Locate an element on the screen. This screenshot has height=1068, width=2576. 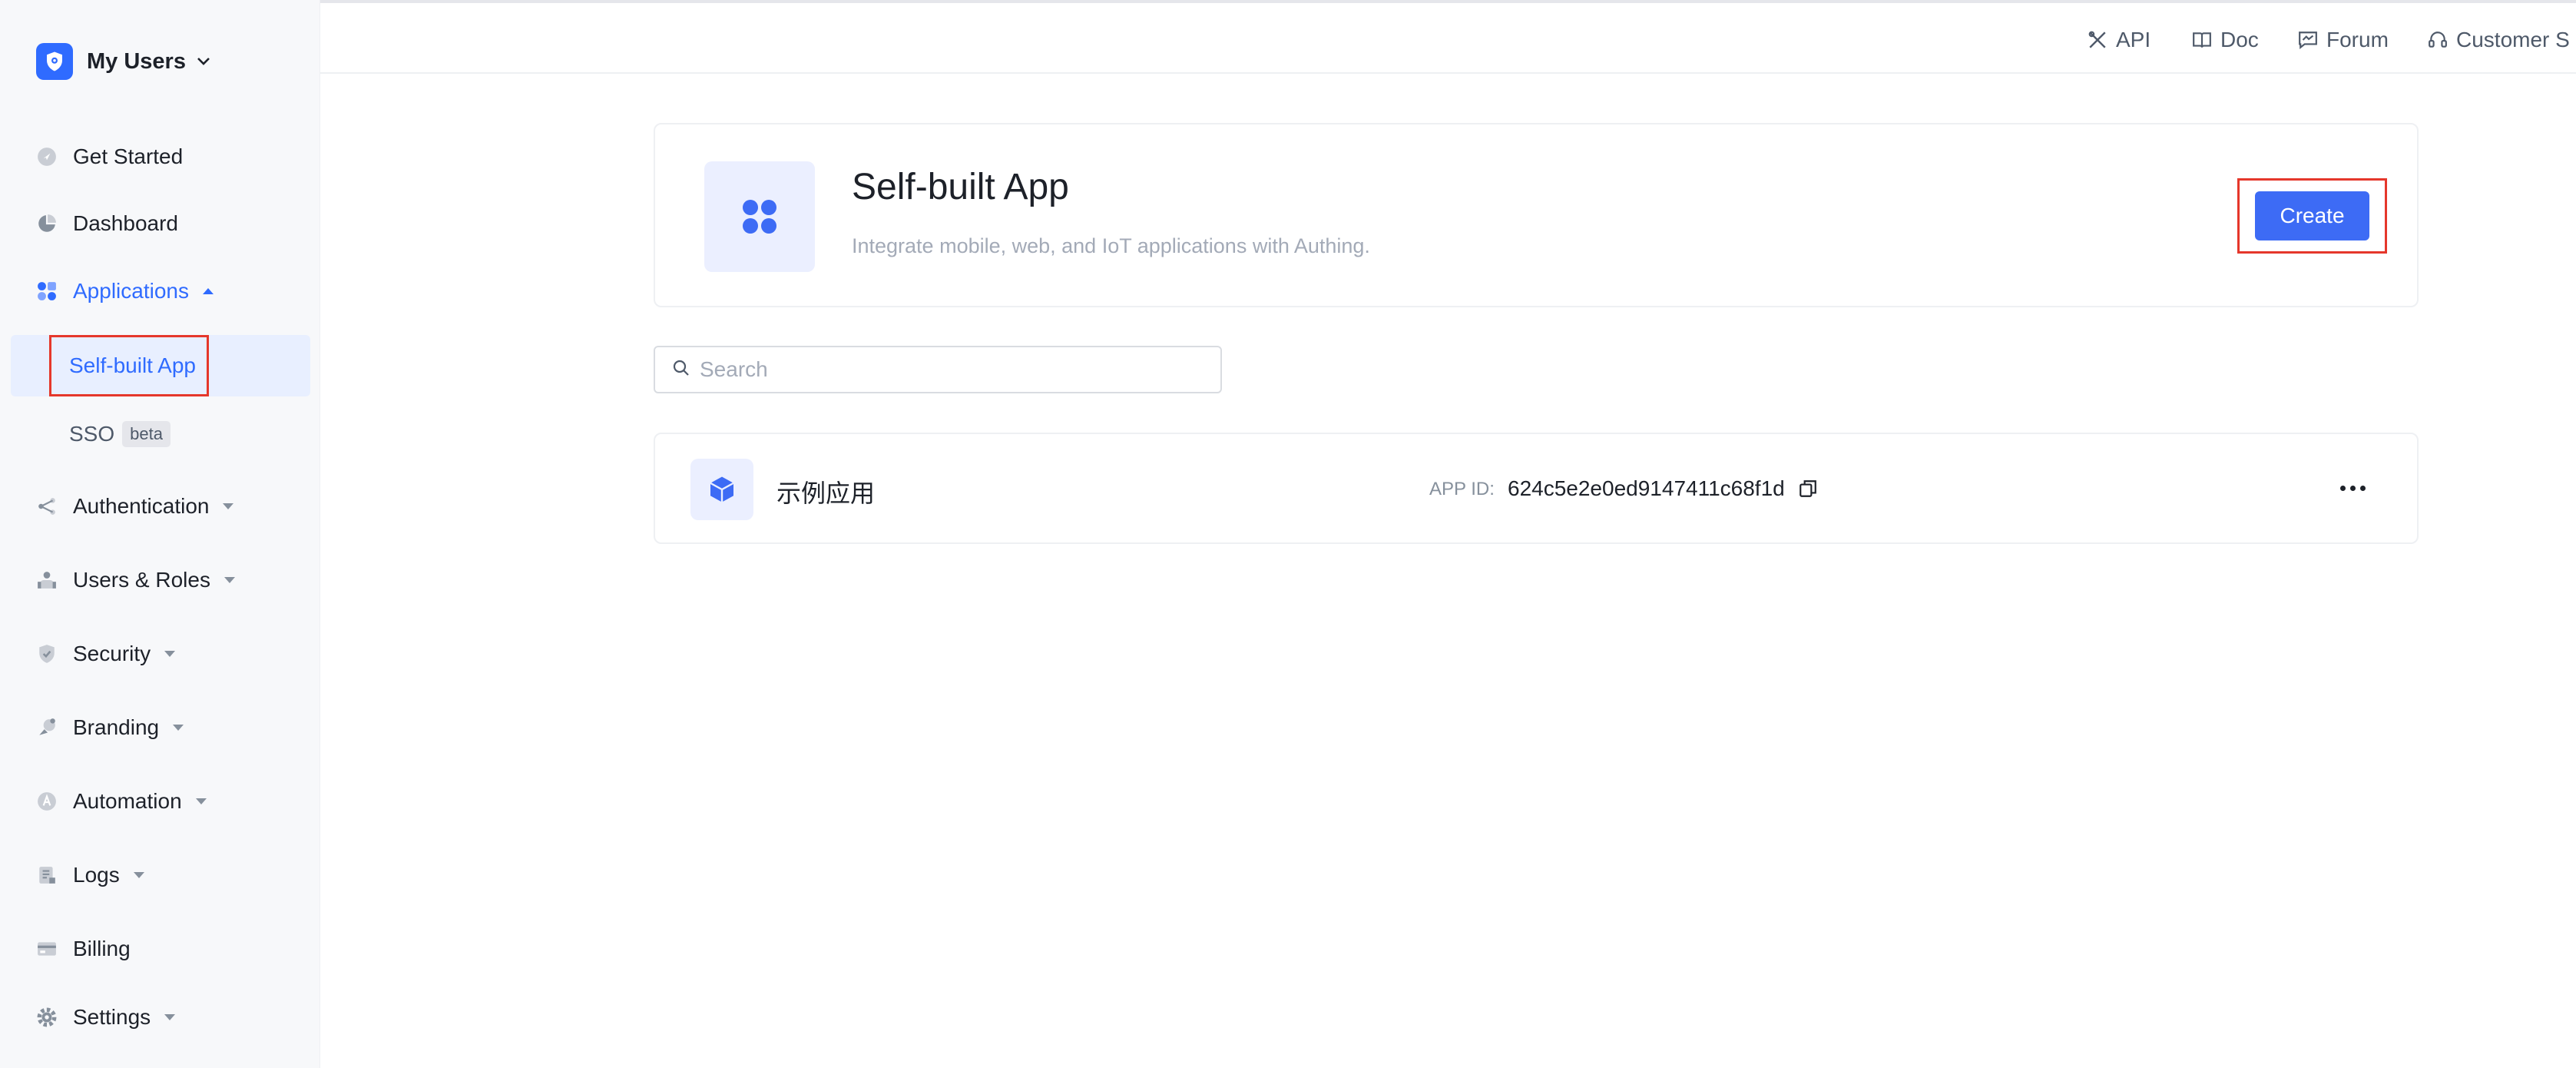
sidebar-item-settings: Settings is located at coordinates (106, 1017).